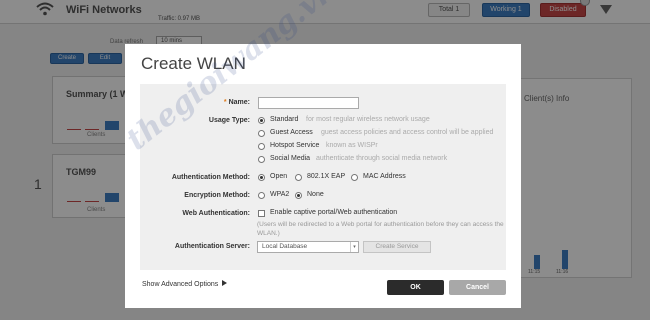 The image size is (650, 320). What do you see at coordinates (261, 213) in the screenshot?
I see `captive-portal-checkbox` at bounding box center [261, 213].